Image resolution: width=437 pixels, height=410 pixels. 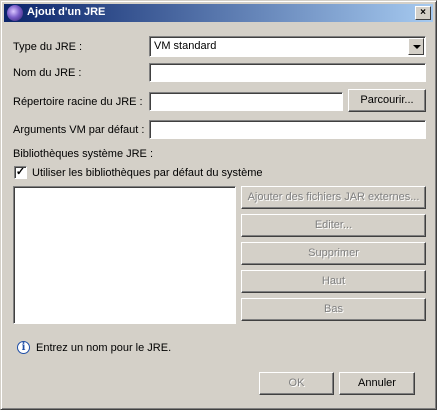 I want to click on up-button: Haut, so click(x=333, y=281).